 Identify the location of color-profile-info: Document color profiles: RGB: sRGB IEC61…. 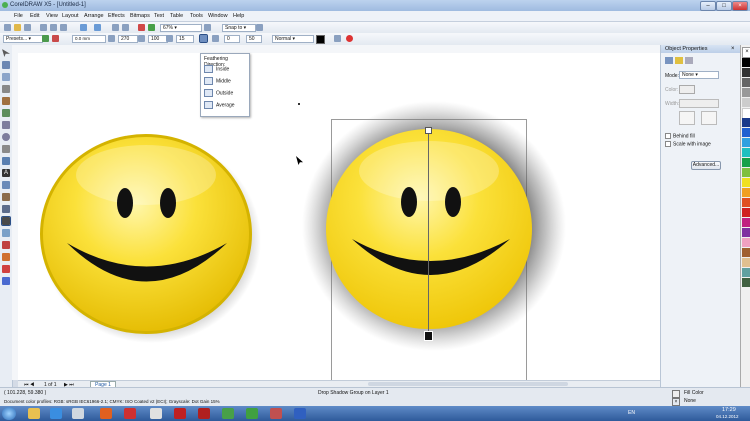
(112, 401).